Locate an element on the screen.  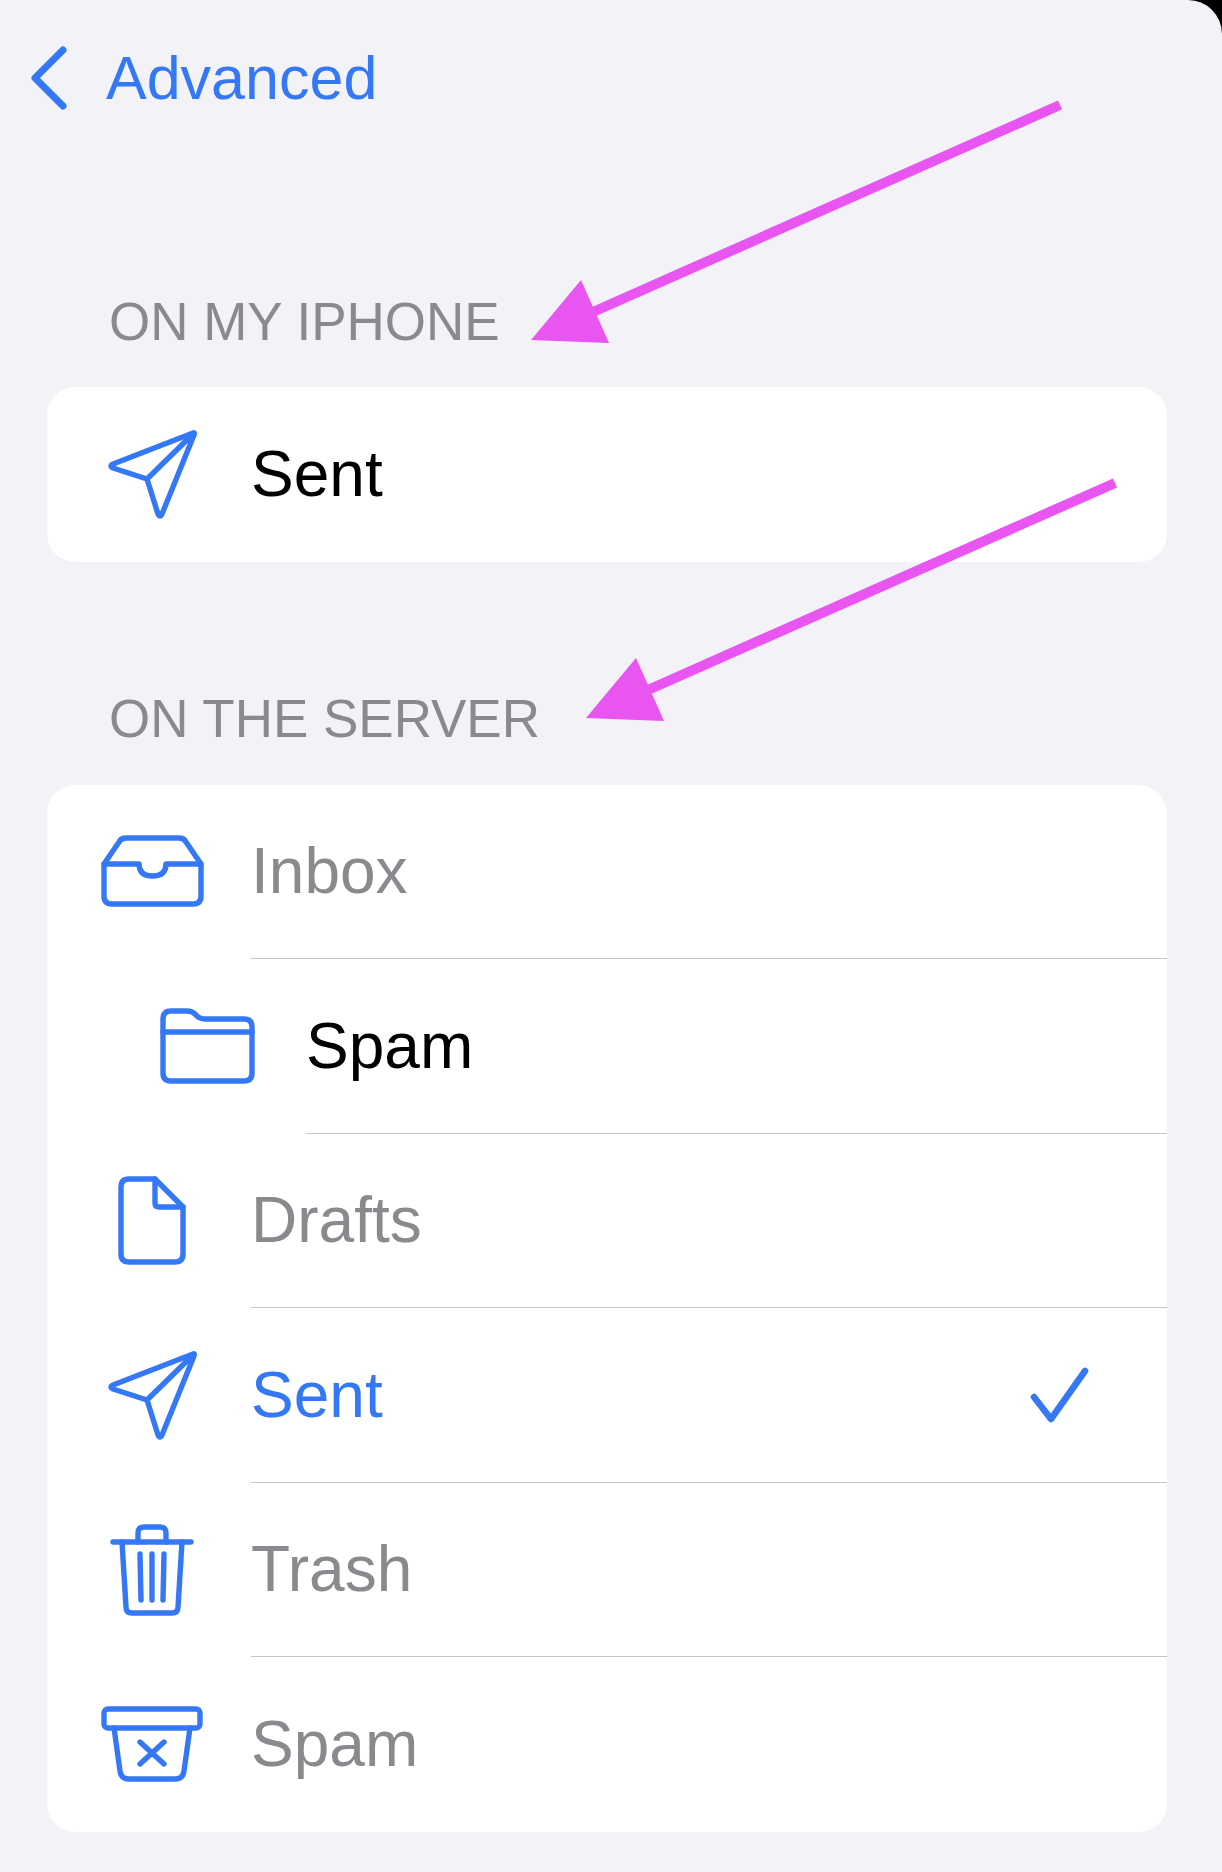
folder-icon is located at coordinates (207, 1045).